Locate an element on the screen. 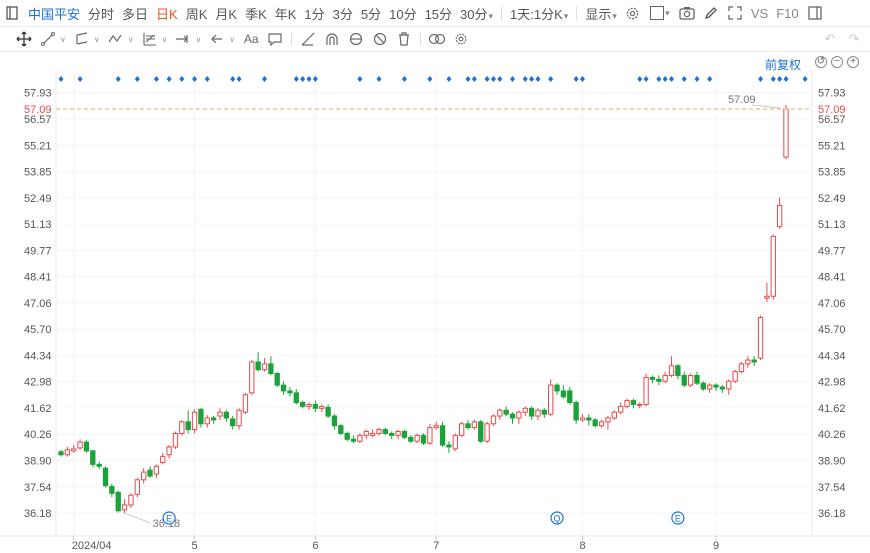 This screenshot has width=870, height=553. period-daily-k: 日K is located at coordinates (167, 13).